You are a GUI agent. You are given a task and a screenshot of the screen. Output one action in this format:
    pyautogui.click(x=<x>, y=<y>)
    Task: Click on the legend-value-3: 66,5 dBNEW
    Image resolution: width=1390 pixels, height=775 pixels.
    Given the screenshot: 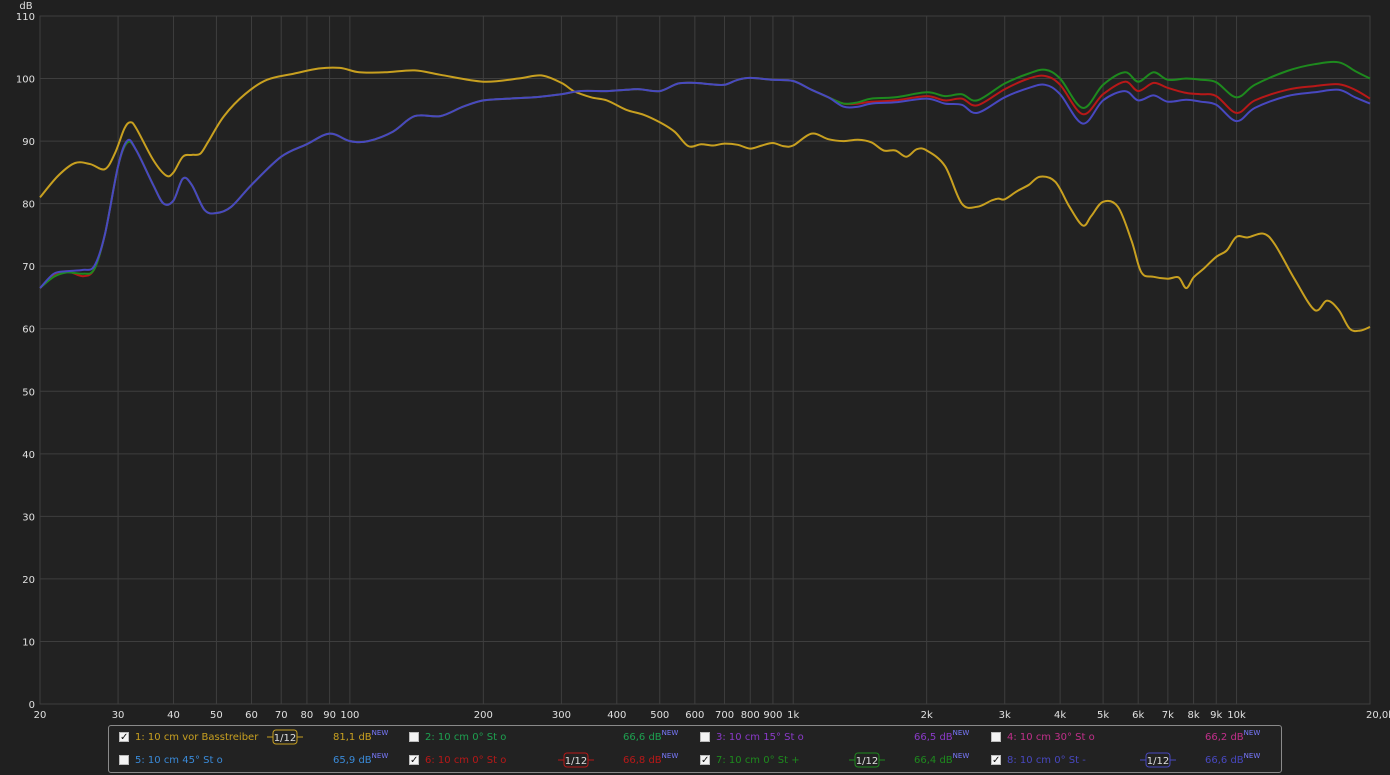 What is the action you would take?
    pyautogui.click(x=942, y=736)
    